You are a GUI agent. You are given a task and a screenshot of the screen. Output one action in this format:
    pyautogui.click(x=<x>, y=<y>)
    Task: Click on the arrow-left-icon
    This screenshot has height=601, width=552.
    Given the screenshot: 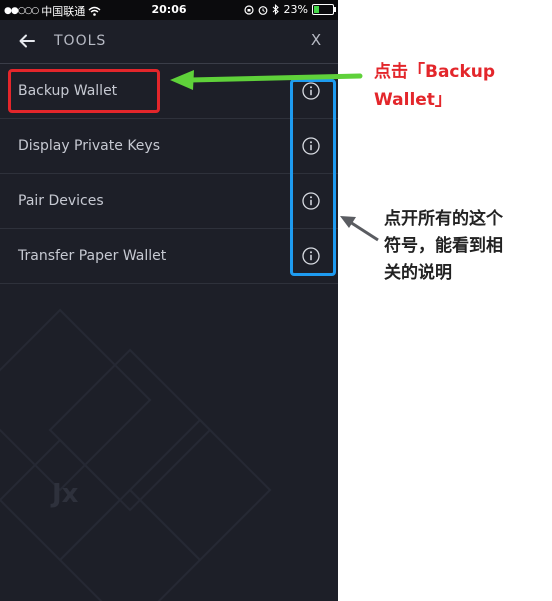 What is the action you would take?
    pyautogui.click(x=27, y=41)
    